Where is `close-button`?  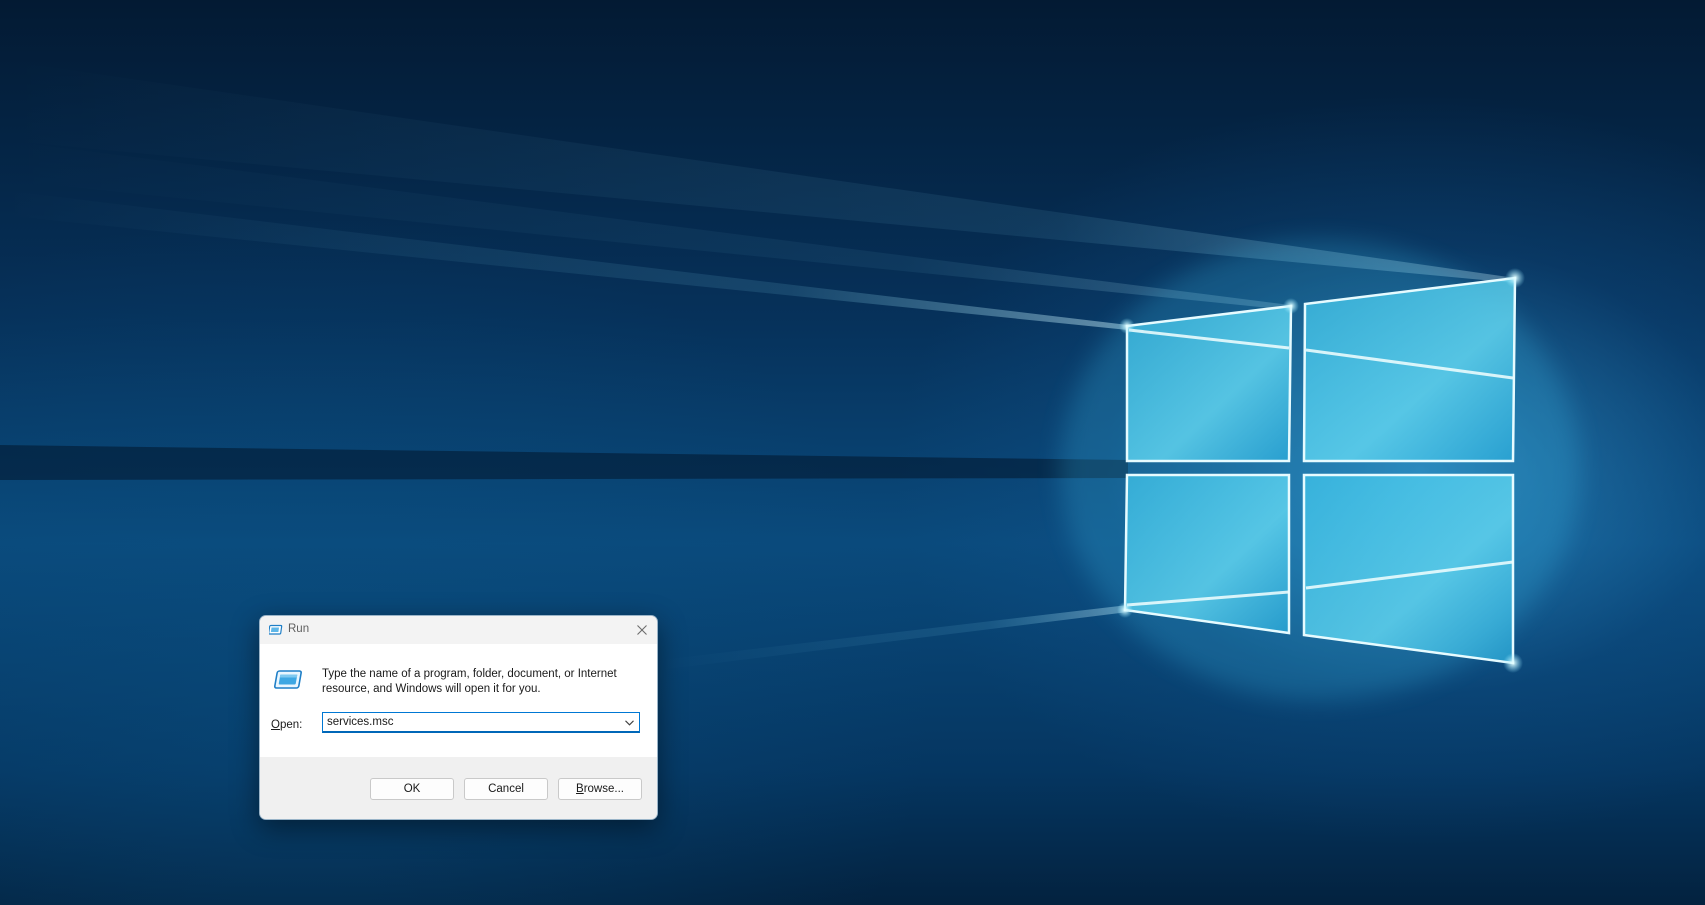 close-button is located at coordinates (642, 630).